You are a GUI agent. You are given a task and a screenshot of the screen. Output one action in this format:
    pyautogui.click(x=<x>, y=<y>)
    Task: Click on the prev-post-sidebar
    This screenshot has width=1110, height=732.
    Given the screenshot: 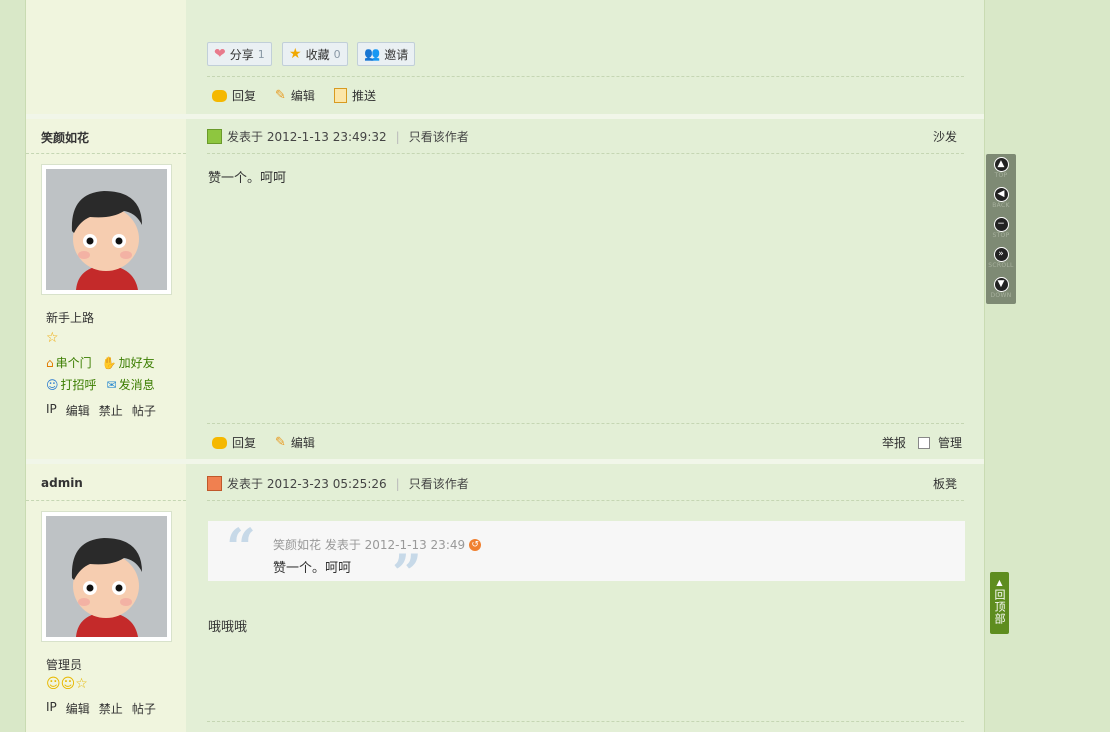 What is the action you would take?
    pyautogui.click(x=106, y=58)
    